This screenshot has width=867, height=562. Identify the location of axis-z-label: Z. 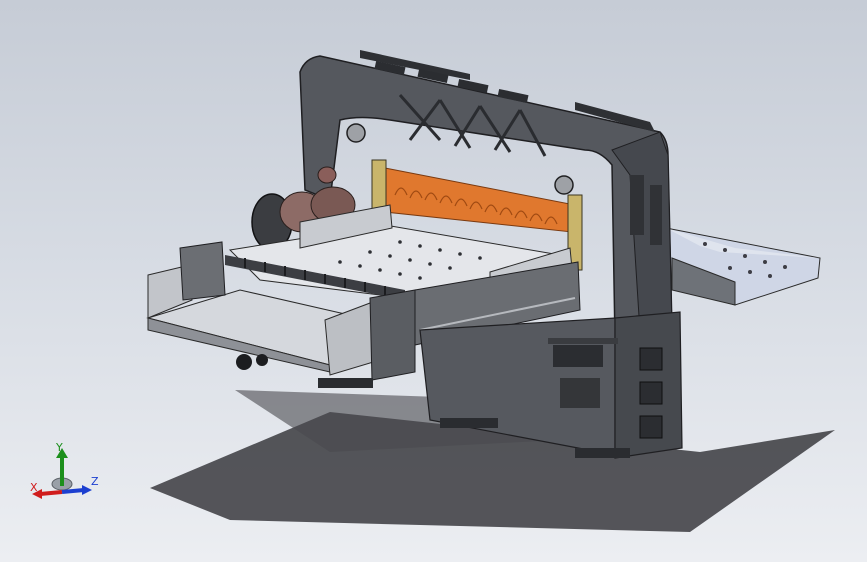
(95, 481).